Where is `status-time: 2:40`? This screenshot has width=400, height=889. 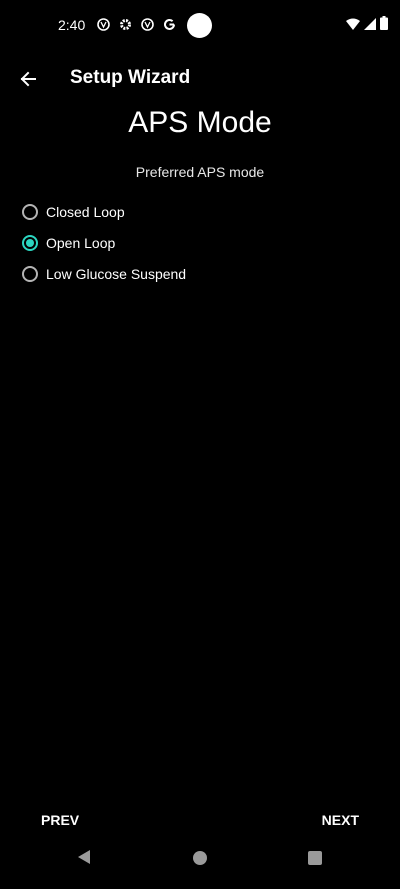
status-time: 2:40 is located at coordinates (72, 25).